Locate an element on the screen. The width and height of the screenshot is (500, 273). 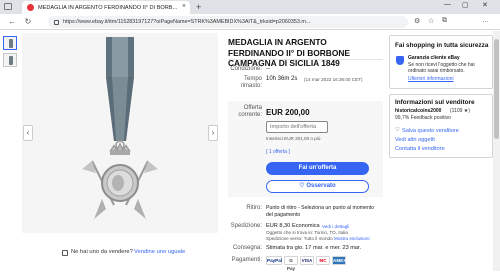
shipping-label: Spedizione: is located at coordinates (246, 226).